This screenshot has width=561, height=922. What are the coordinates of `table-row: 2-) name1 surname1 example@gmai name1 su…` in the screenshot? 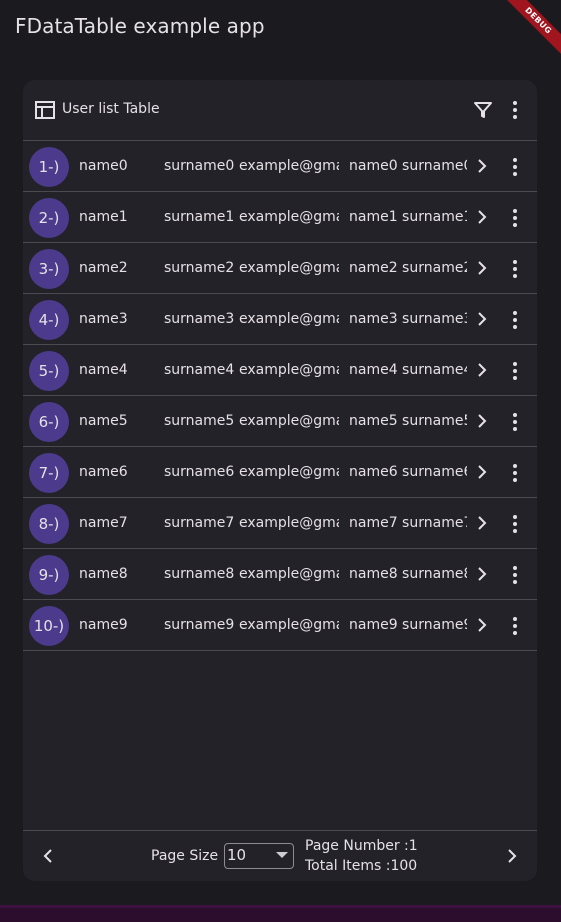 It's located at (280, 217).